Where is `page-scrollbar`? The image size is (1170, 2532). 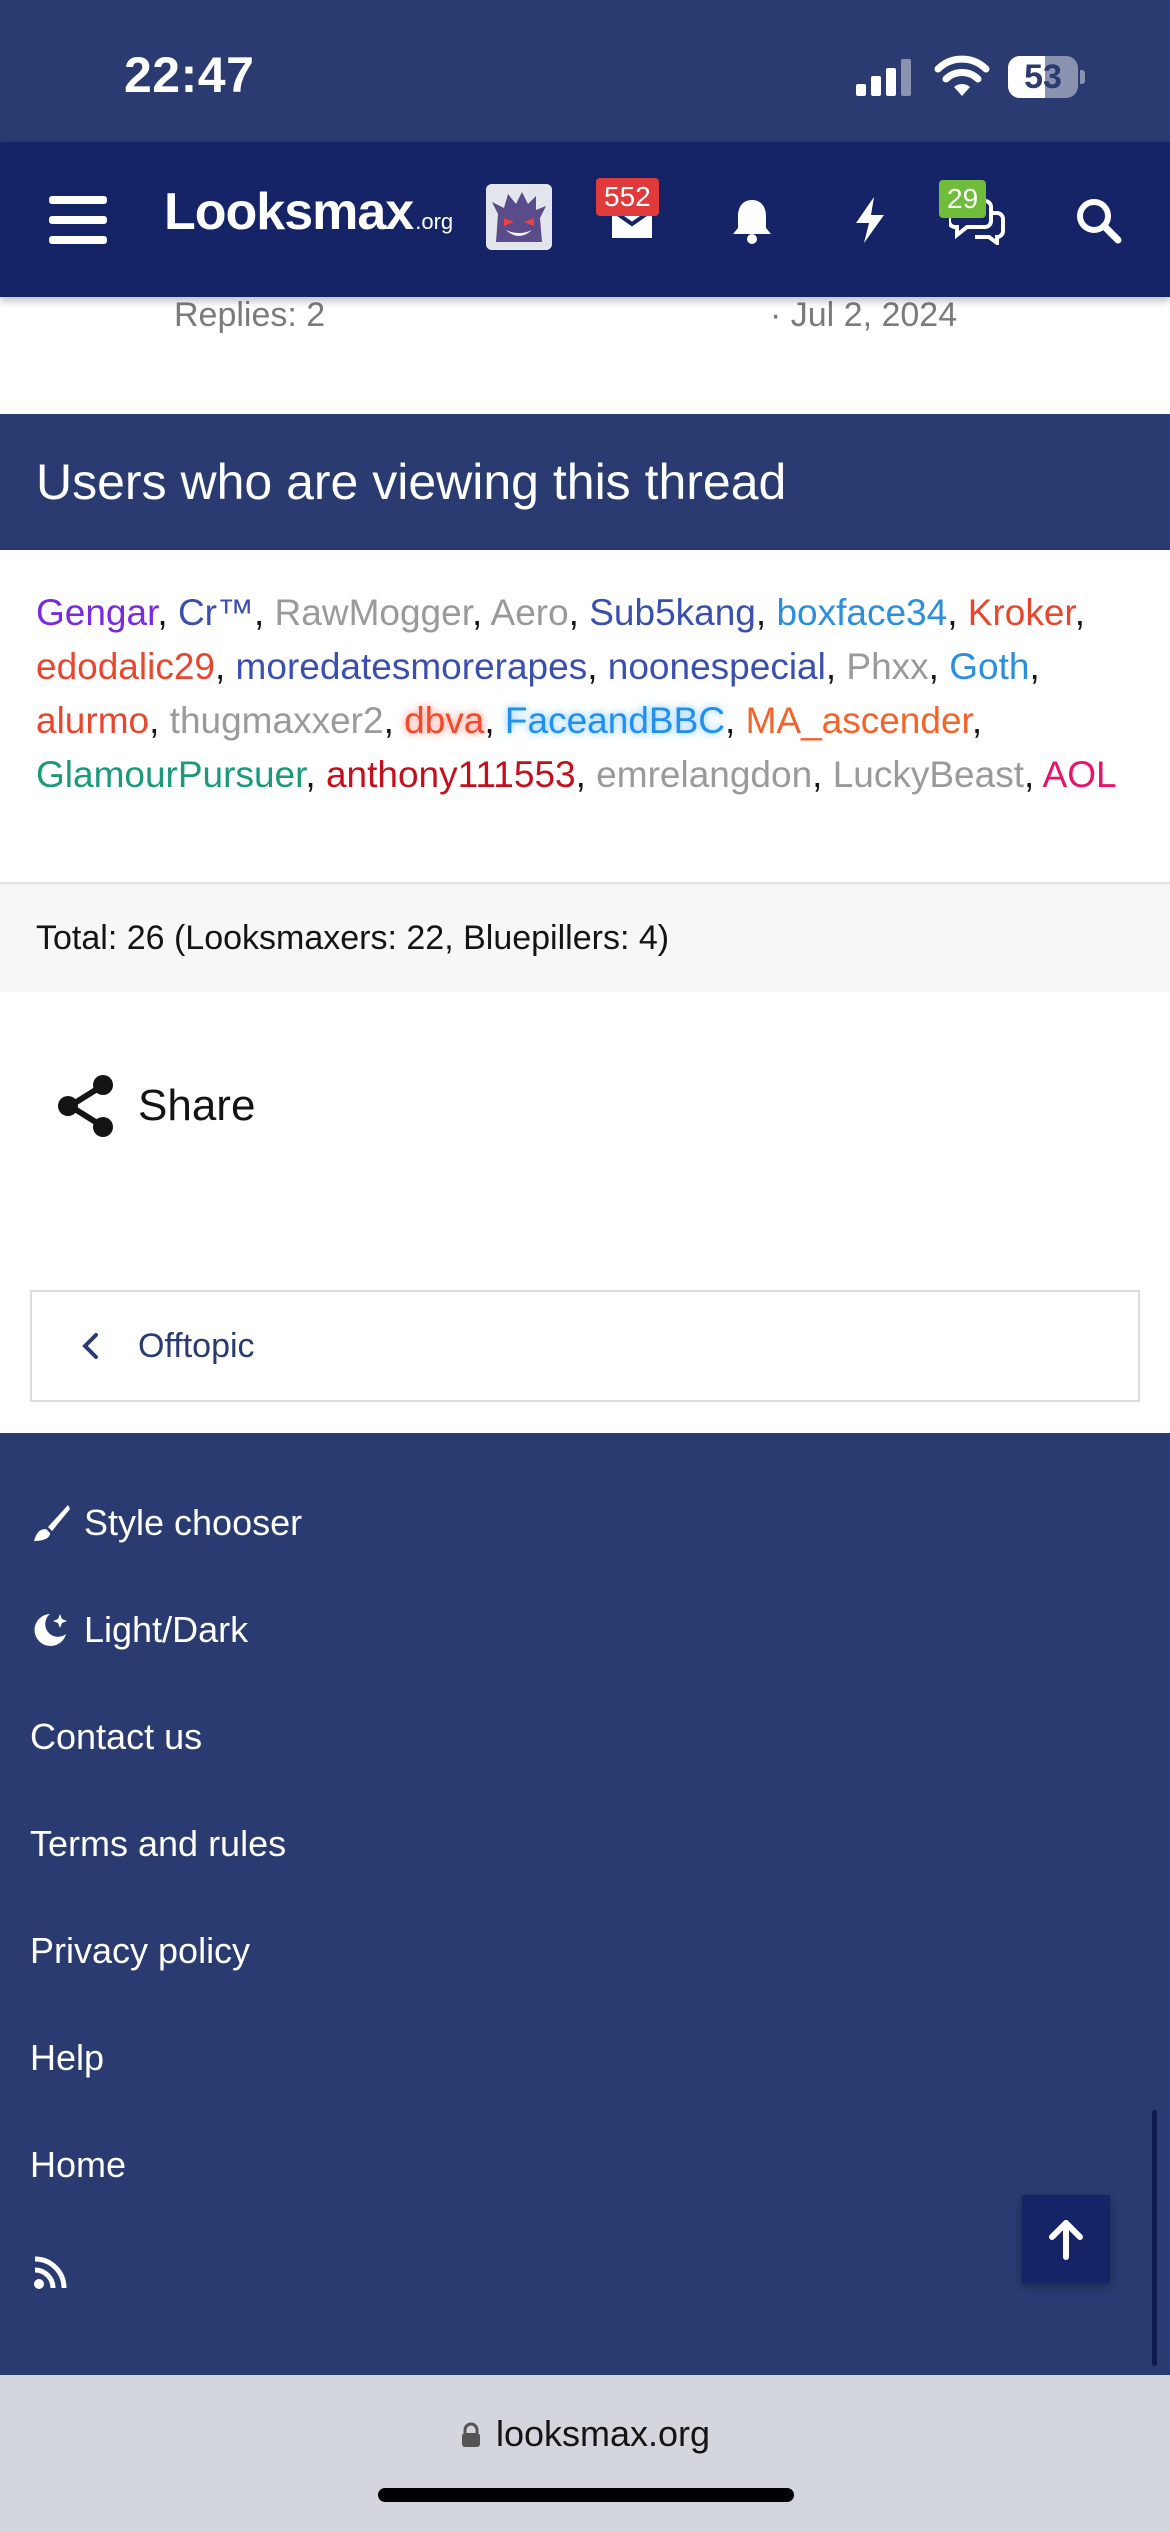
page-scrollbar is located at coordinates (1154, 2238).